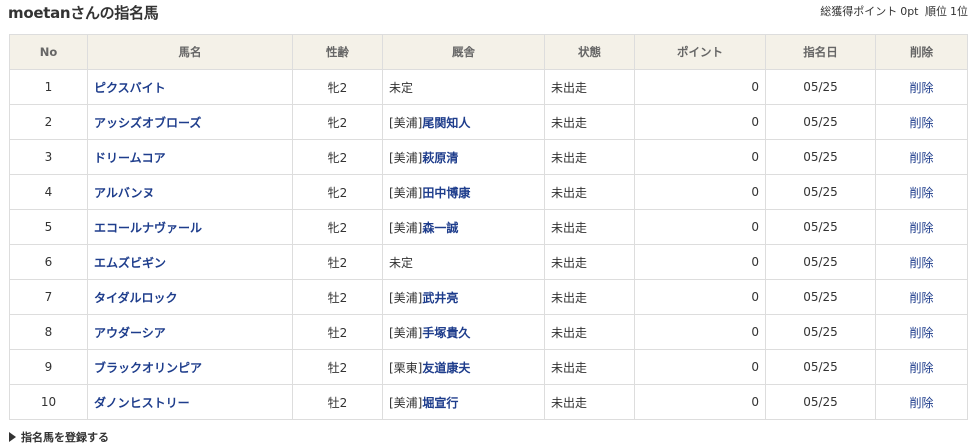 The height and width of the screenshot is (448, 976). What do you see at coordinates (48, 227) in the screenshot?
I see `row-no: 5` at bounding box center [48, 227].